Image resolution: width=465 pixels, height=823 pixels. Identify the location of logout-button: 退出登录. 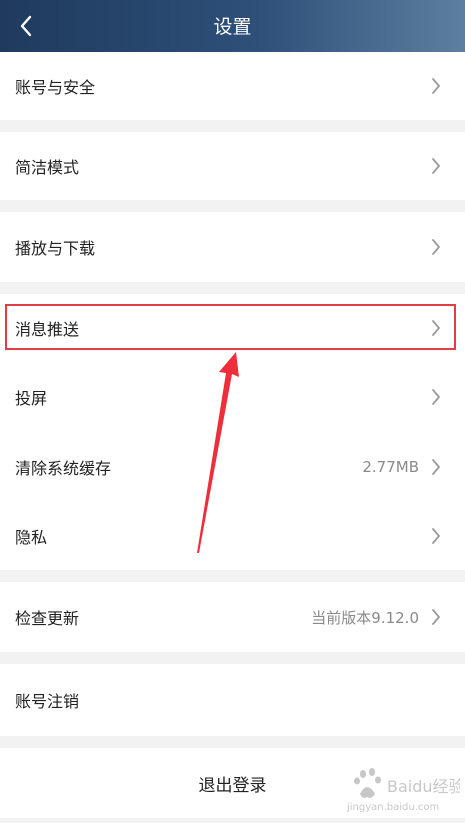
(232, 783).